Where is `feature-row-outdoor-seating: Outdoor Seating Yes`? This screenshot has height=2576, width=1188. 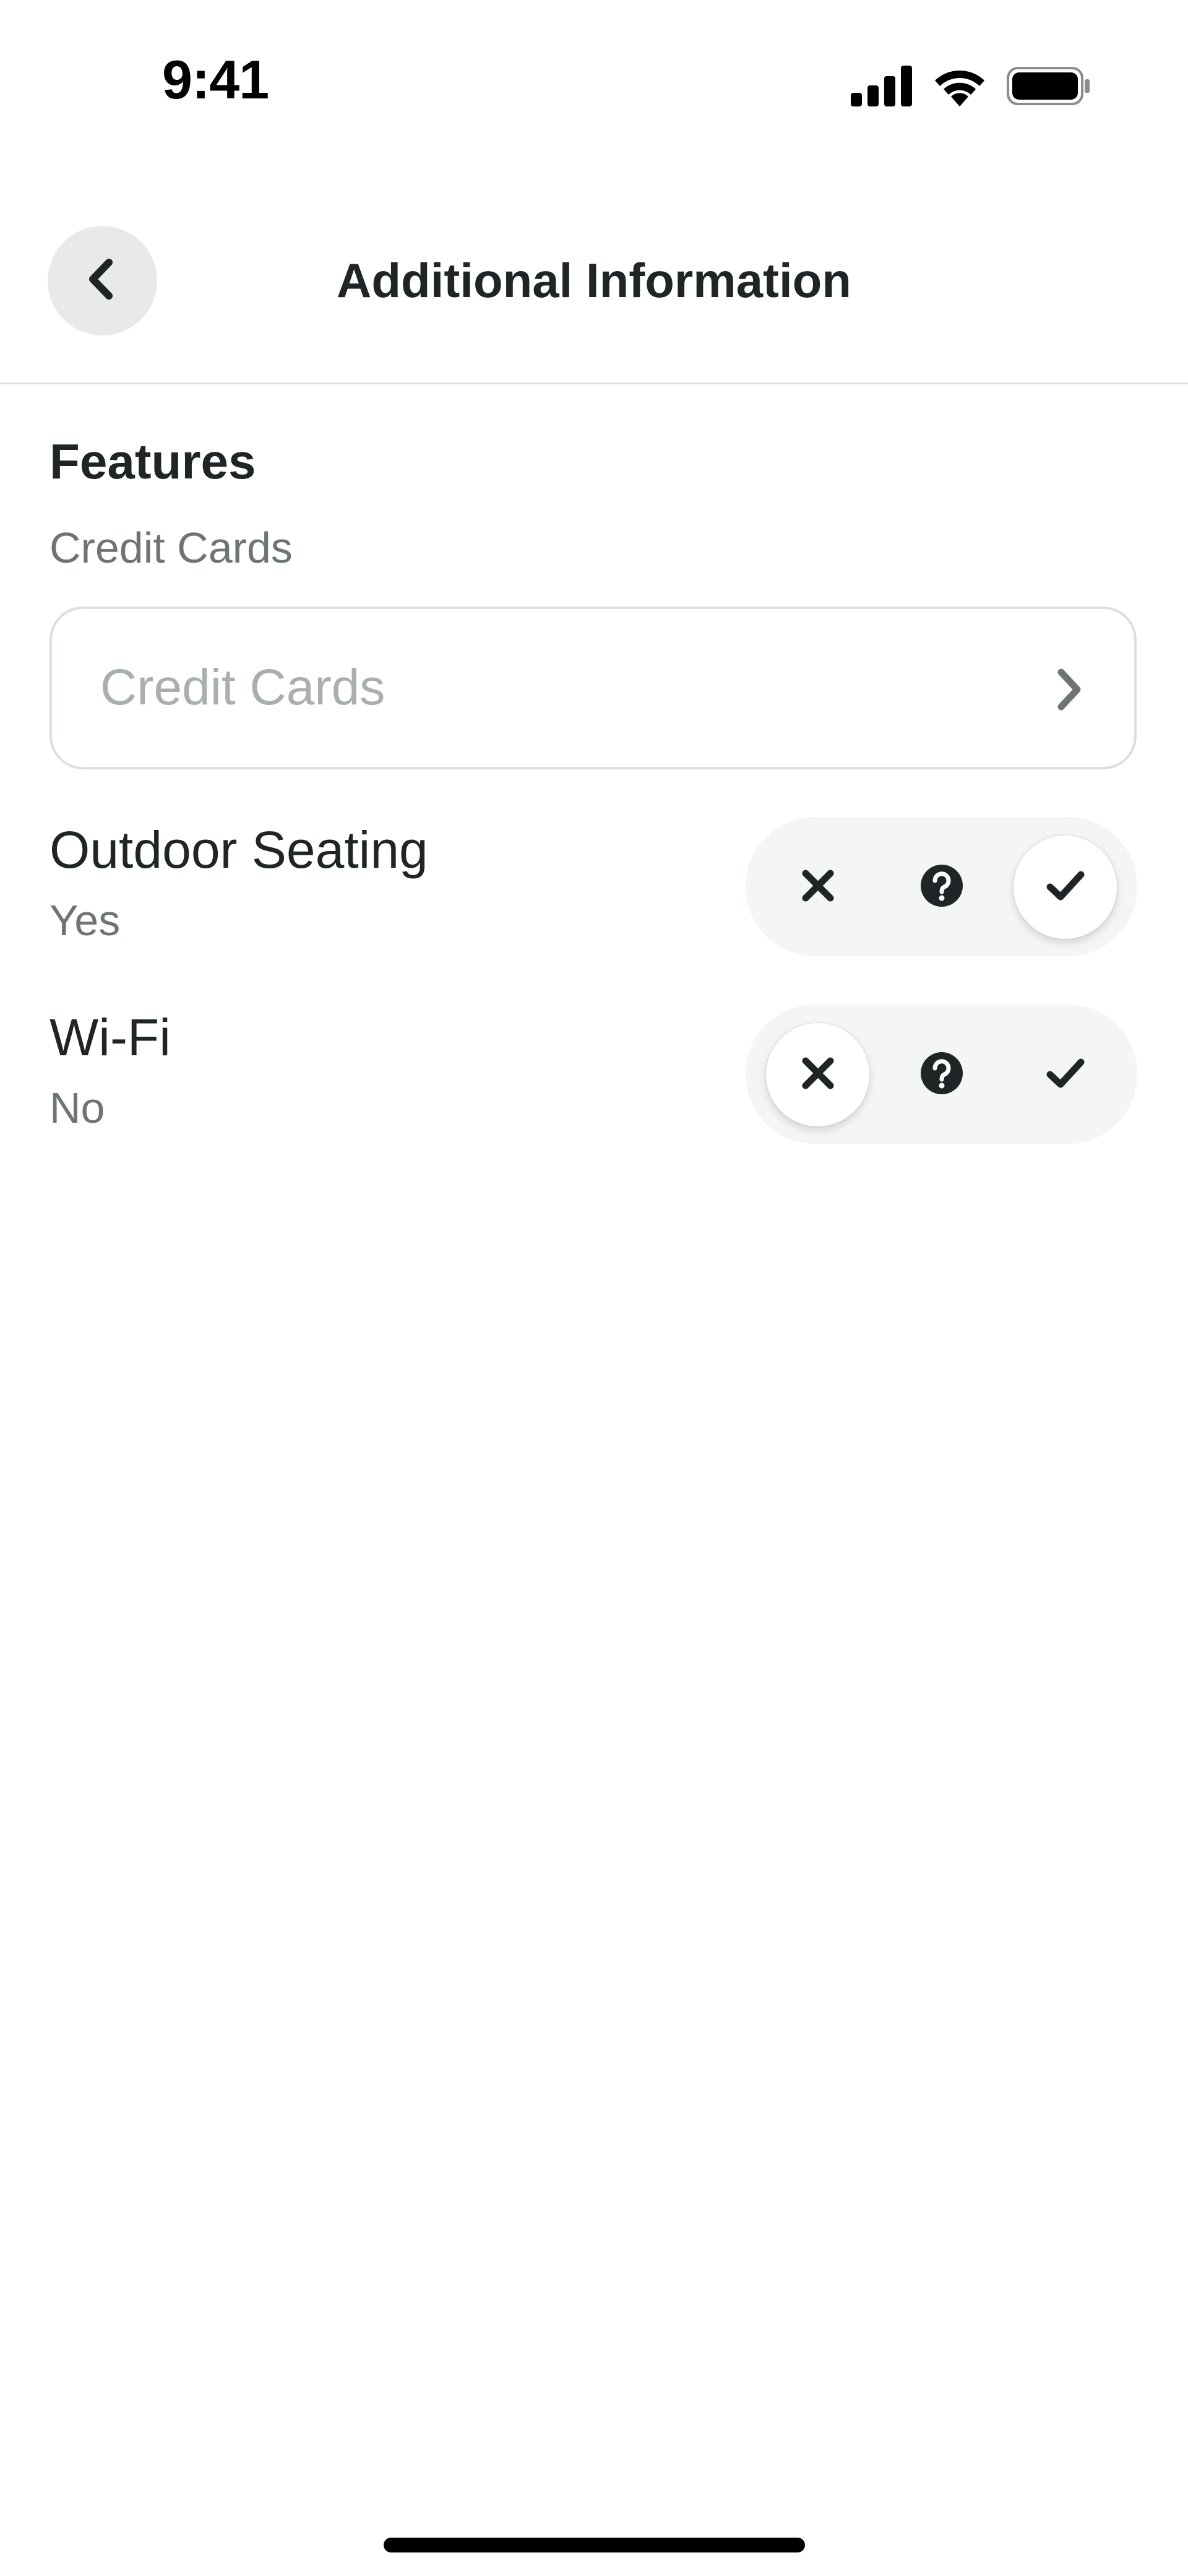
feature-row-outdoor-seating: Outdoor Seating Yes is located at coordinates (594, 896).